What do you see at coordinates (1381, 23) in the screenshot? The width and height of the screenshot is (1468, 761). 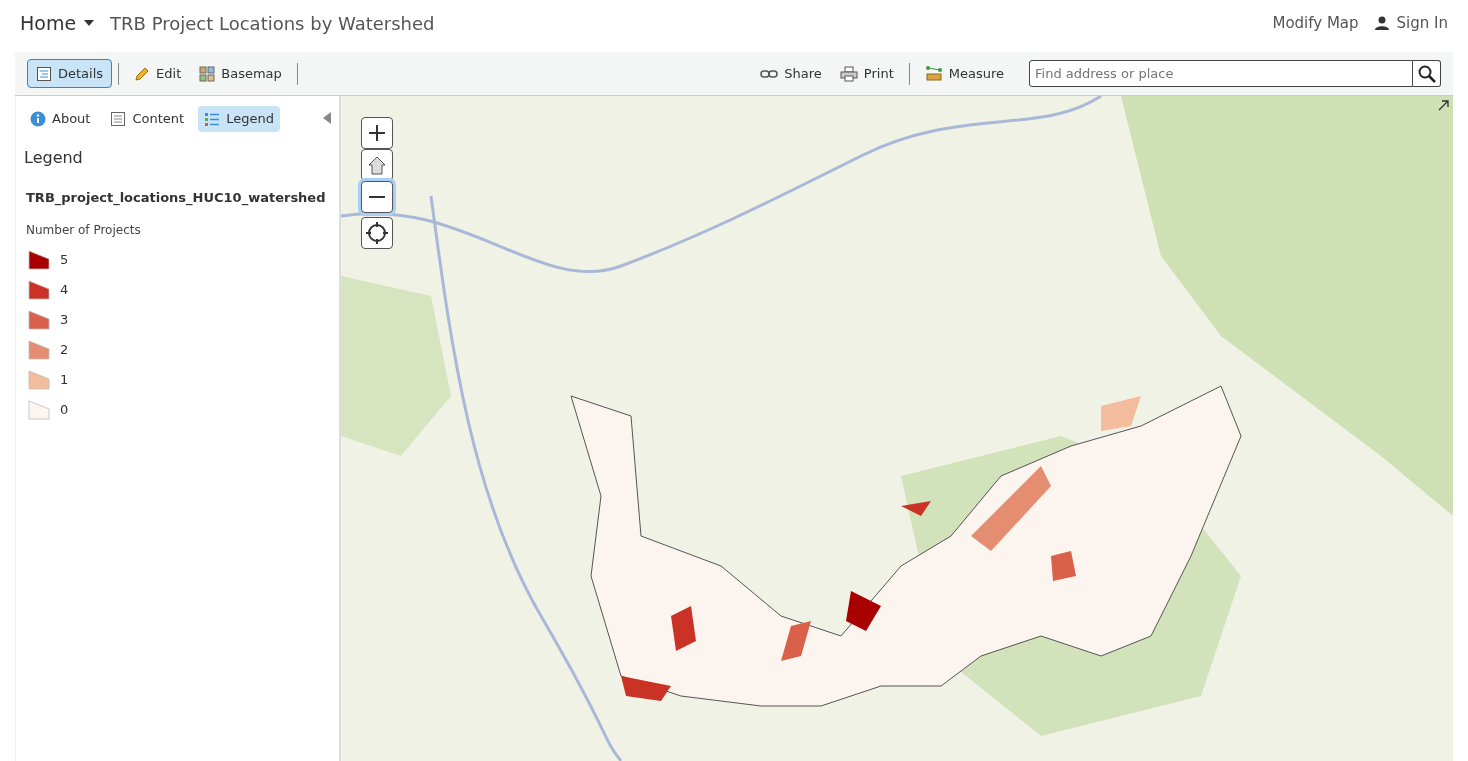 I see `user-icon` at bounding box center [1381, 23].